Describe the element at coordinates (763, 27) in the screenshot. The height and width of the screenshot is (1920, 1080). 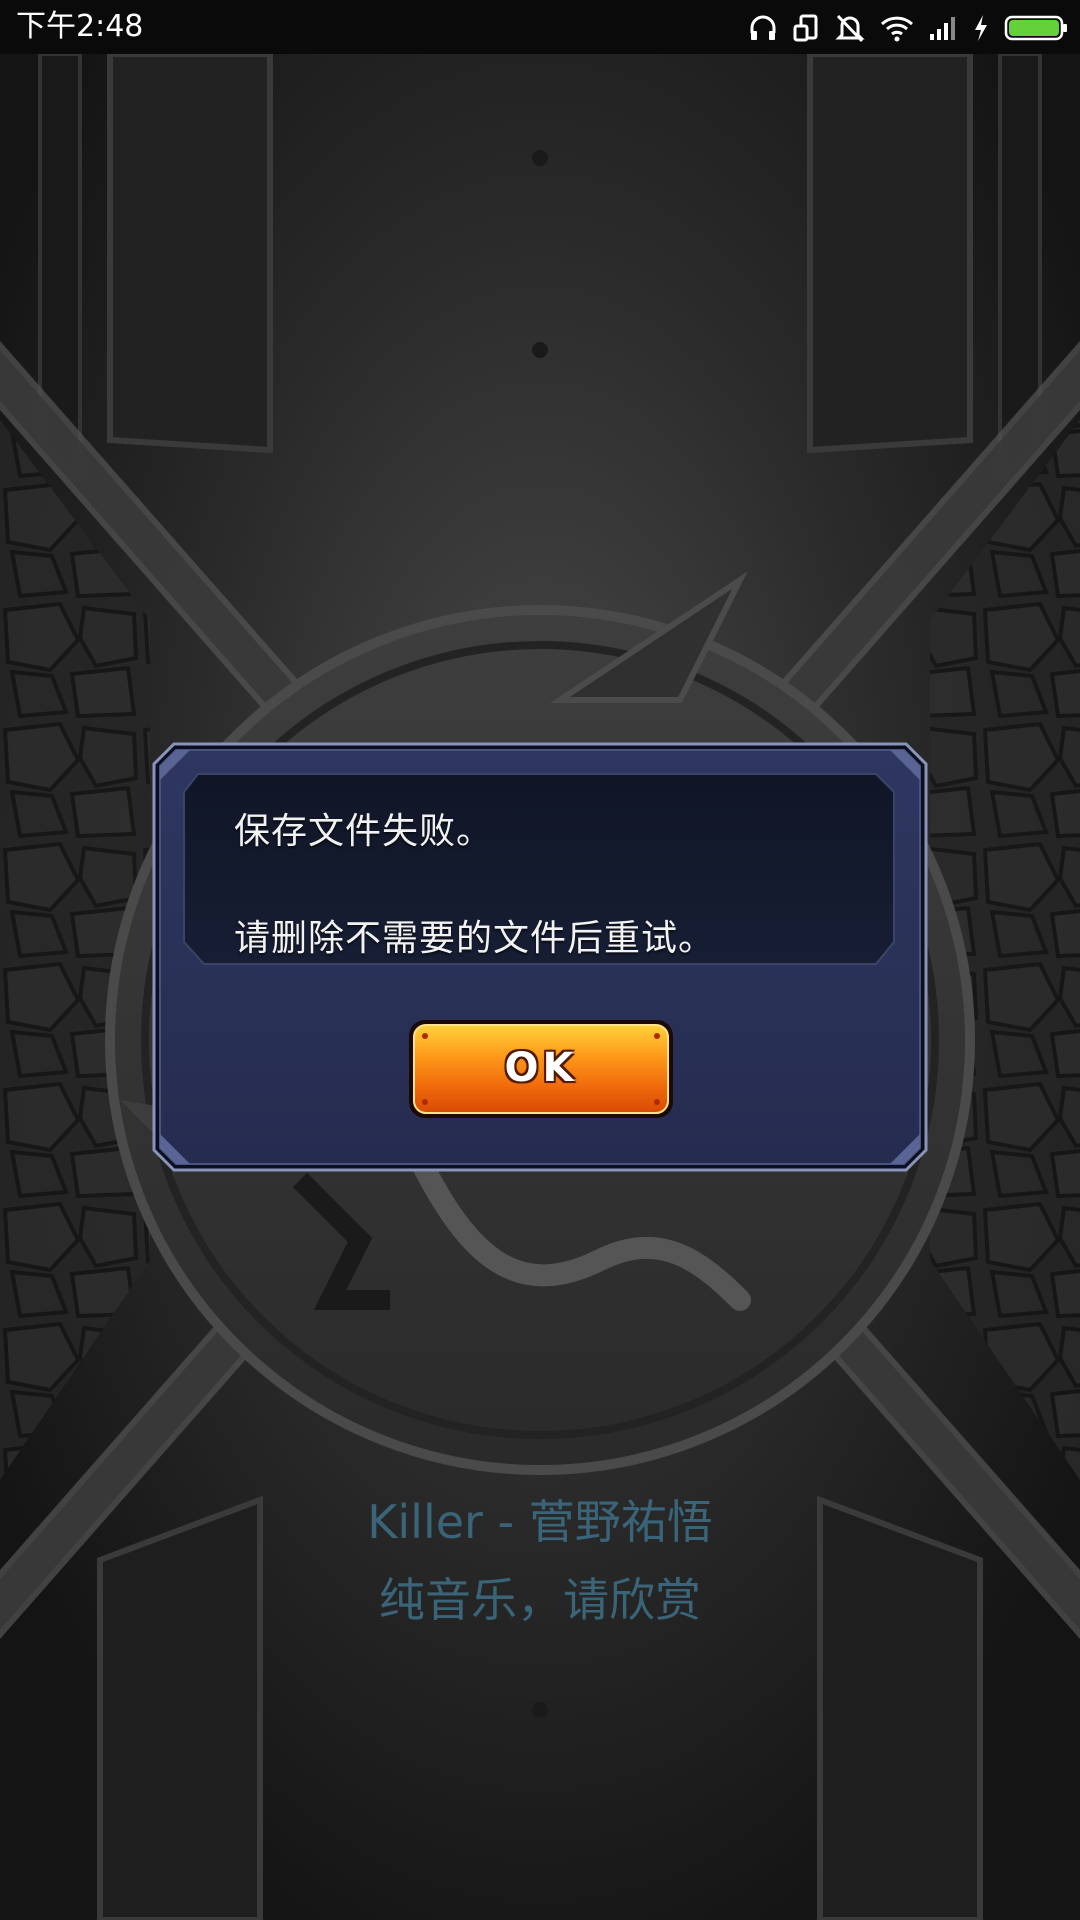
I see `headphones-icon` at that location.